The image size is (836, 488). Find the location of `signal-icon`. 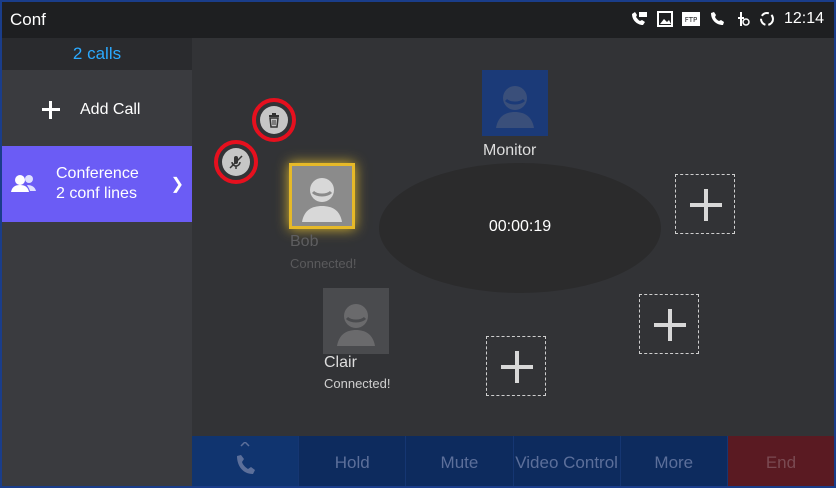

signal-icon is located at coordinates (742, 19).